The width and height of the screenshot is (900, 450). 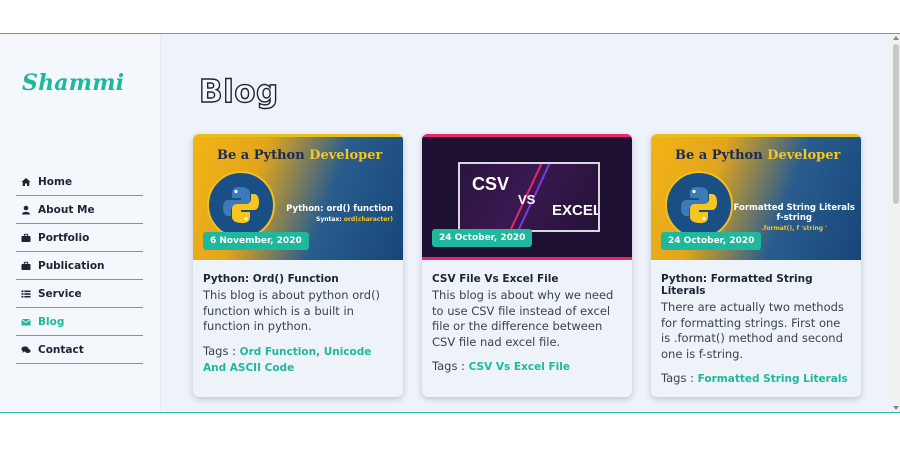 What do you see at coordinates (24, 350) in the screenshot?
I see `comments-icon` at bounding box center [24, 350].